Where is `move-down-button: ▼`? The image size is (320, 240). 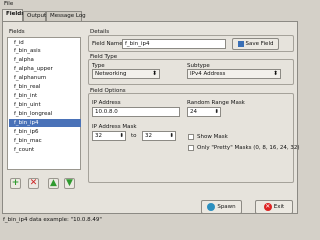 move-down-button: ▼ is located at coordinates (69, 183).